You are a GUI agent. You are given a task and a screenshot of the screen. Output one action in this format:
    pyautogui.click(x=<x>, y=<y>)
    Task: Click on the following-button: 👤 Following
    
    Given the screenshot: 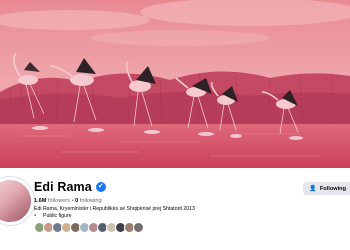 What is the action you would take?
    pyautogui.click(x=326, y=188)
    